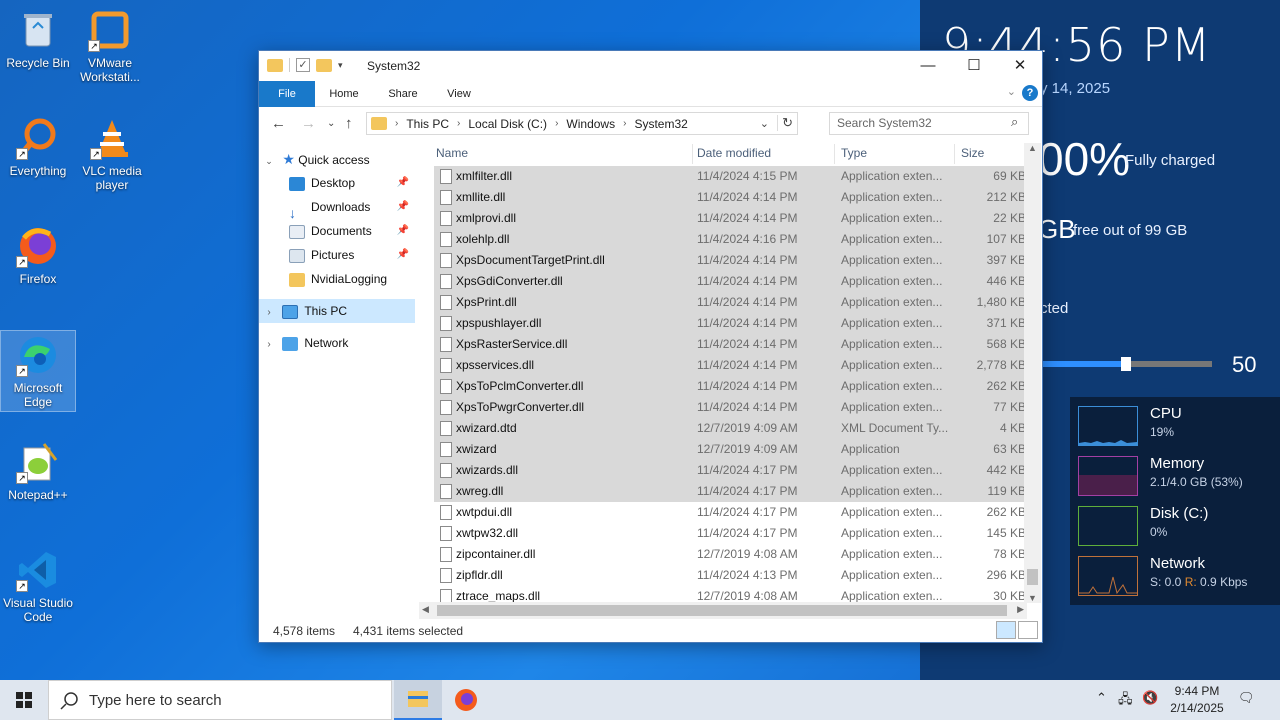  I want to click on tab-home: Home, so click(344, 94).